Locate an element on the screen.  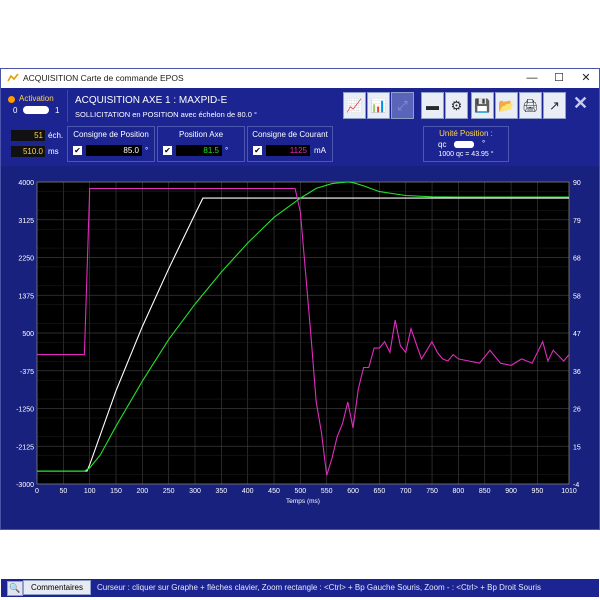
consigne-courant-value: 1125 is located at coordinates (288, 150).